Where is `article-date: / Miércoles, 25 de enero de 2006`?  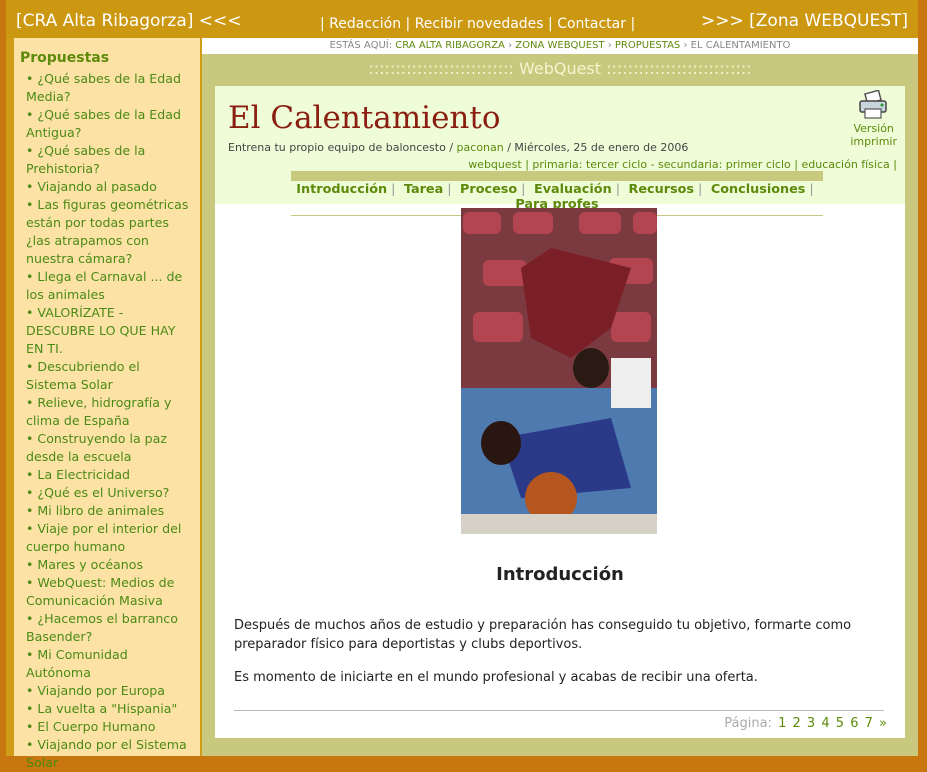 article-date: / Miércoles, 25 de enero de 2006 is located at coordinates (598, 147).